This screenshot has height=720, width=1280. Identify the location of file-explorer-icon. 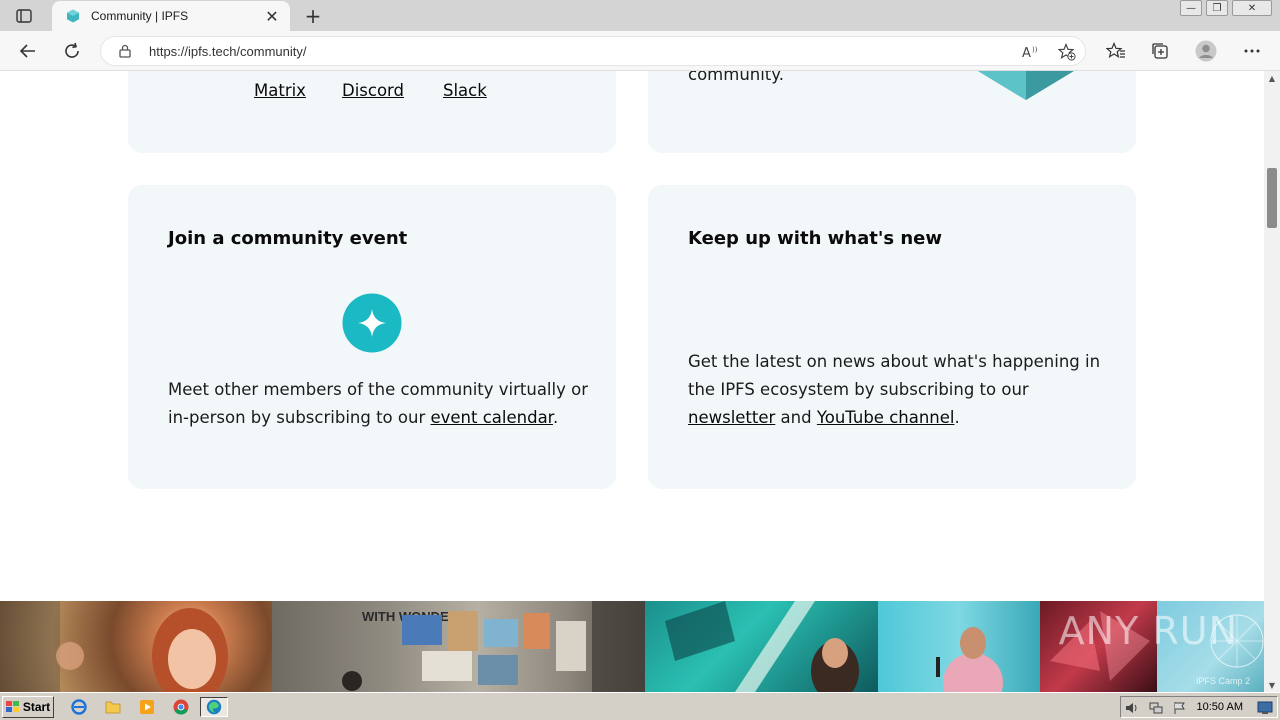
(113, 707).